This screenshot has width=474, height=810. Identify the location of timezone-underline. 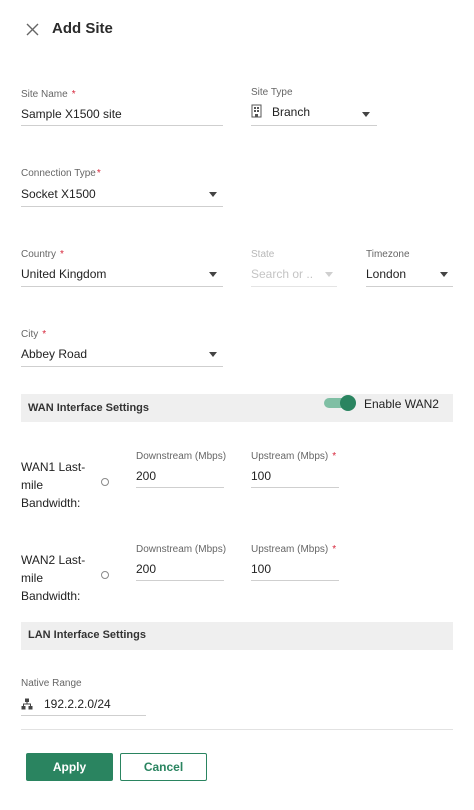
(409, 286).